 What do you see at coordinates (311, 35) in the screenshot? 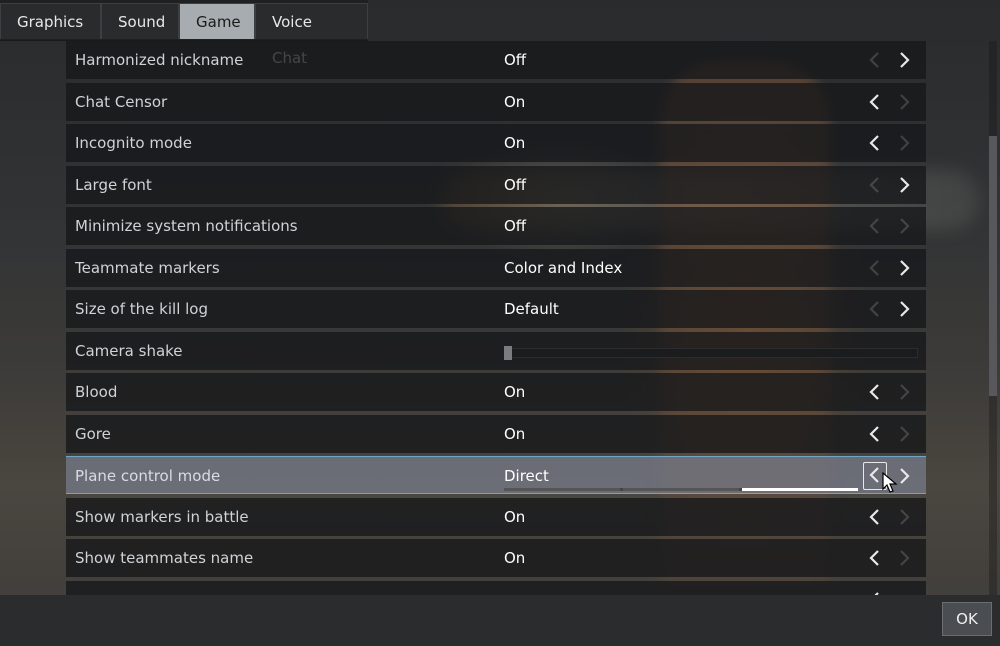
I see `tab-voice-chat: Voice Chat` at bounding box center [311, 35].